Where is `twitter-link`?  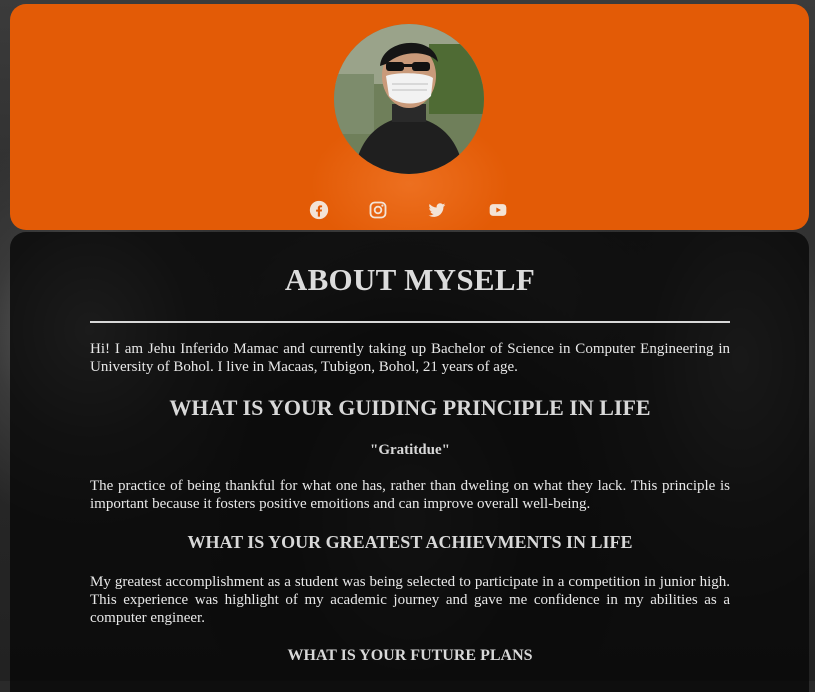 twitter-link is located at coordinates (437, 210).